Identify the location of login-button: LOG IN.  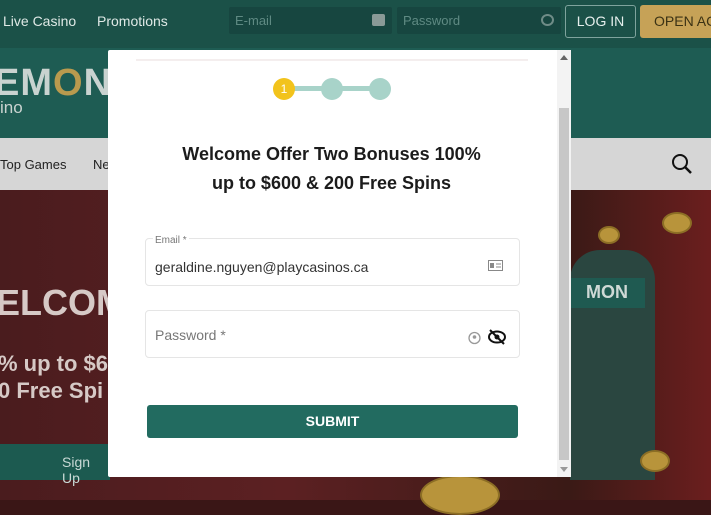
(600, 21).